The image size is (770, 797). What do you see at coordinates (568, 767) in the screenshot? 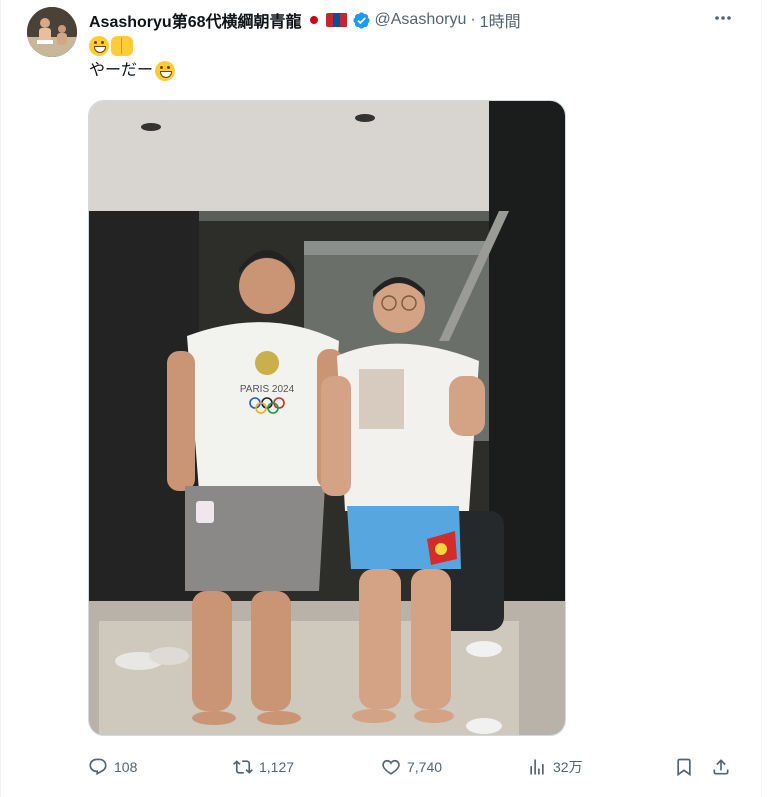
I see `views-count: 32万` at bounding box center [568, 767].